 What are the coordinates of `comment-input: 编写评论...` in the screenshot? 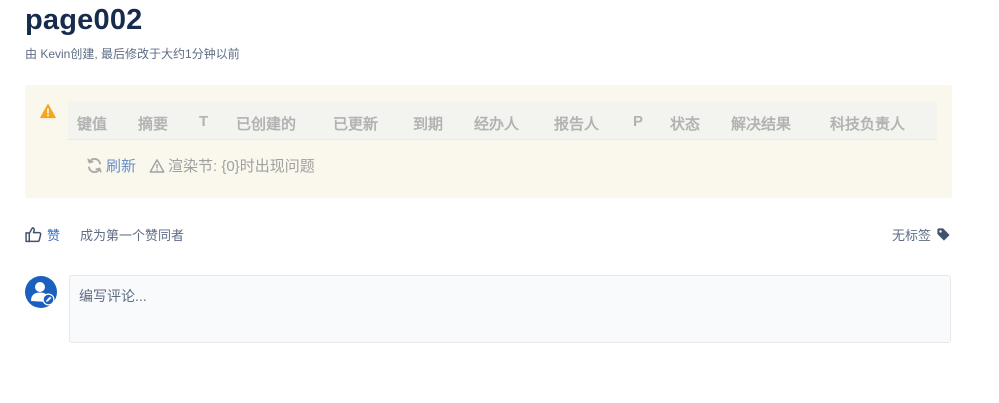 It's located at (510, 309).